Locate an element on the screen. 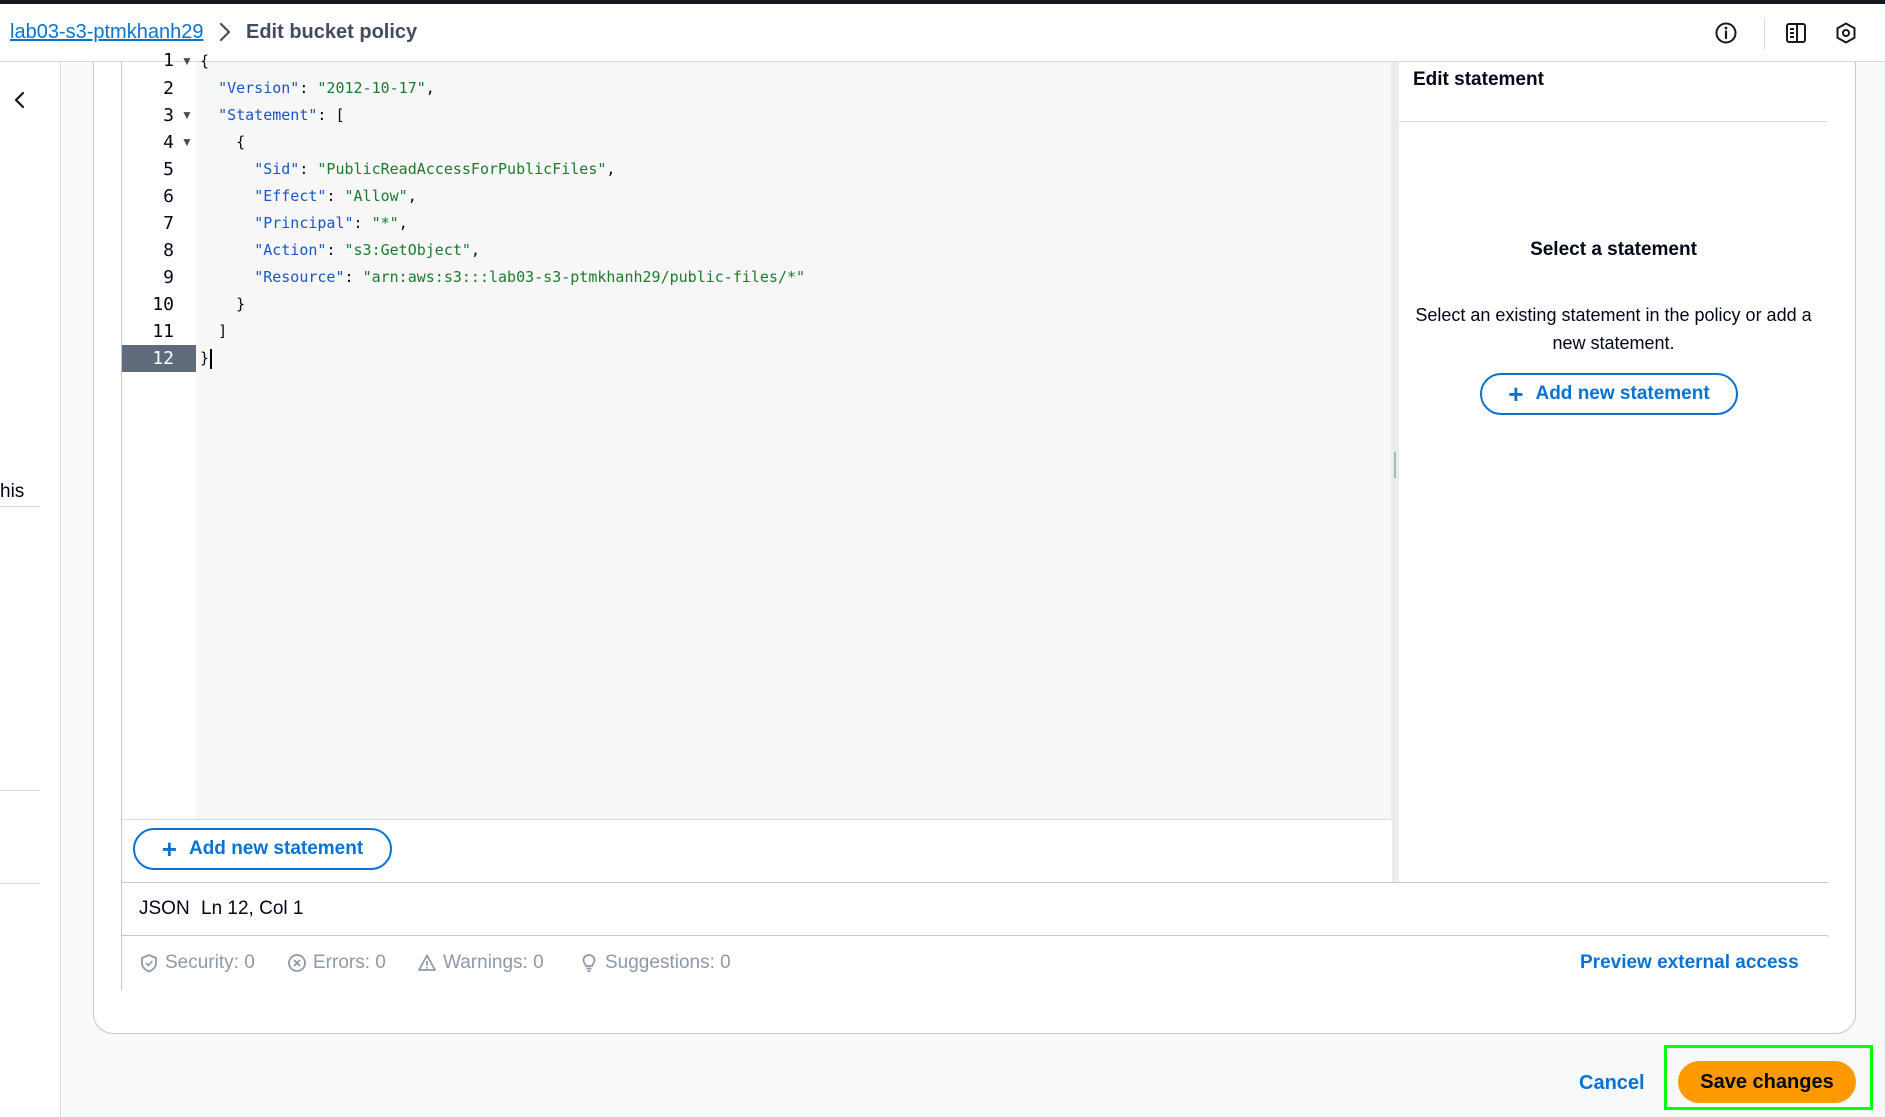 This screenshot has height=1117, width=1885. line-number: 2 is located at coordinates (168, 88).